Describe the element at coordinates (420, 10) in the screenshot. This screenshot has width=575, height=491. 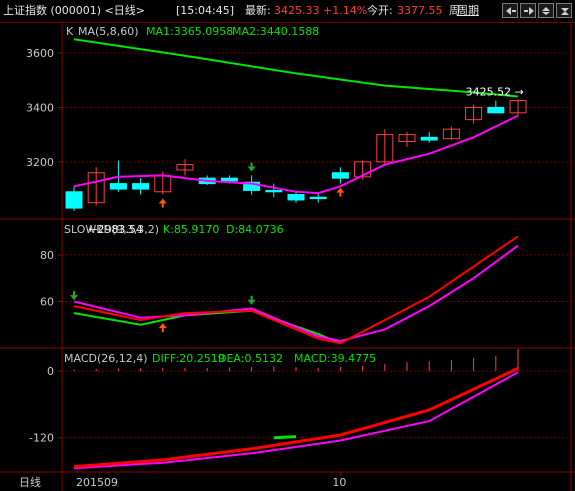
I see `open-value: 3377.55` at that location.